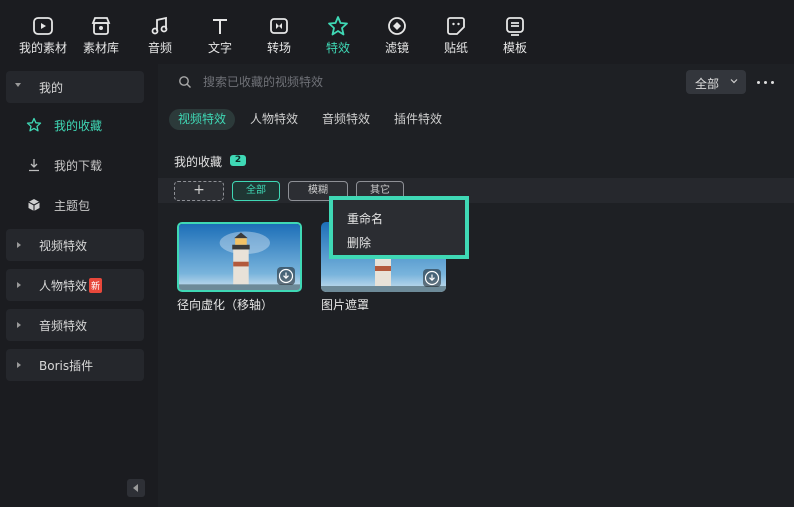  I want to click on sidebar-group-label: 音频特效, so click(63, 326).